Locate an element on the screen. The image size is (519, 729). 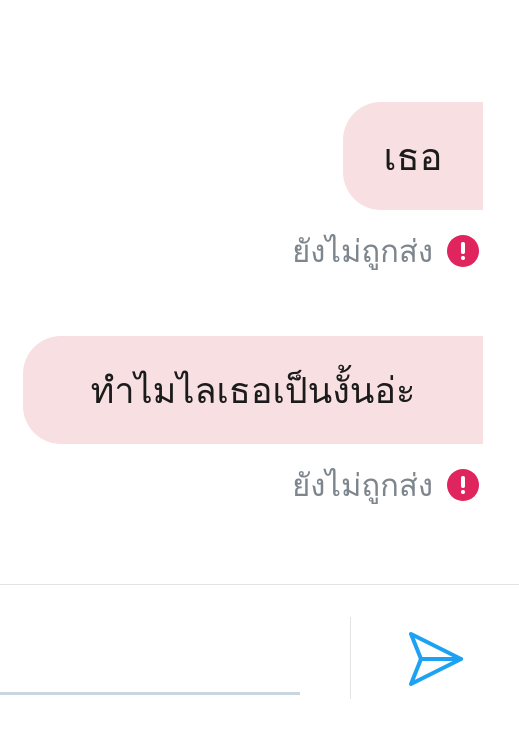
message-text: ทำไมไลเธอเป็นงั้นอ่ะ is located at coordinates (253, 391).